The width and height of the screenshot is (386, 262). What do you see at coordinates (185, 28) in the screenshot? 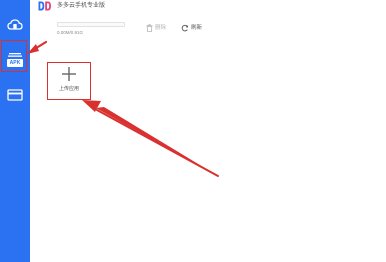
I see `refresh-icon` at bounding box center [185, 28].